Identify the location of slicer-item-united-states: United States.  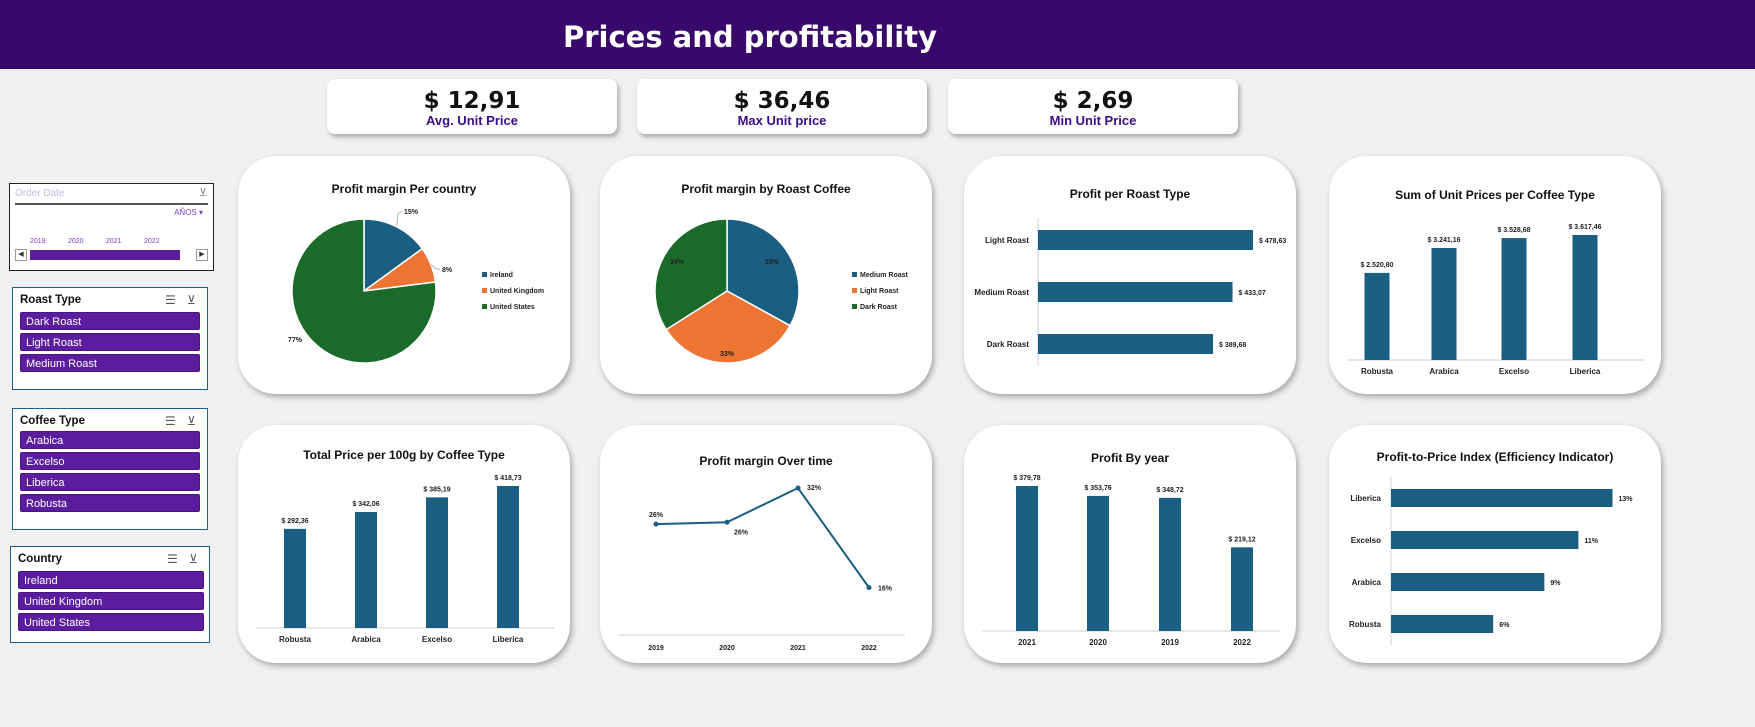
(111, 622).